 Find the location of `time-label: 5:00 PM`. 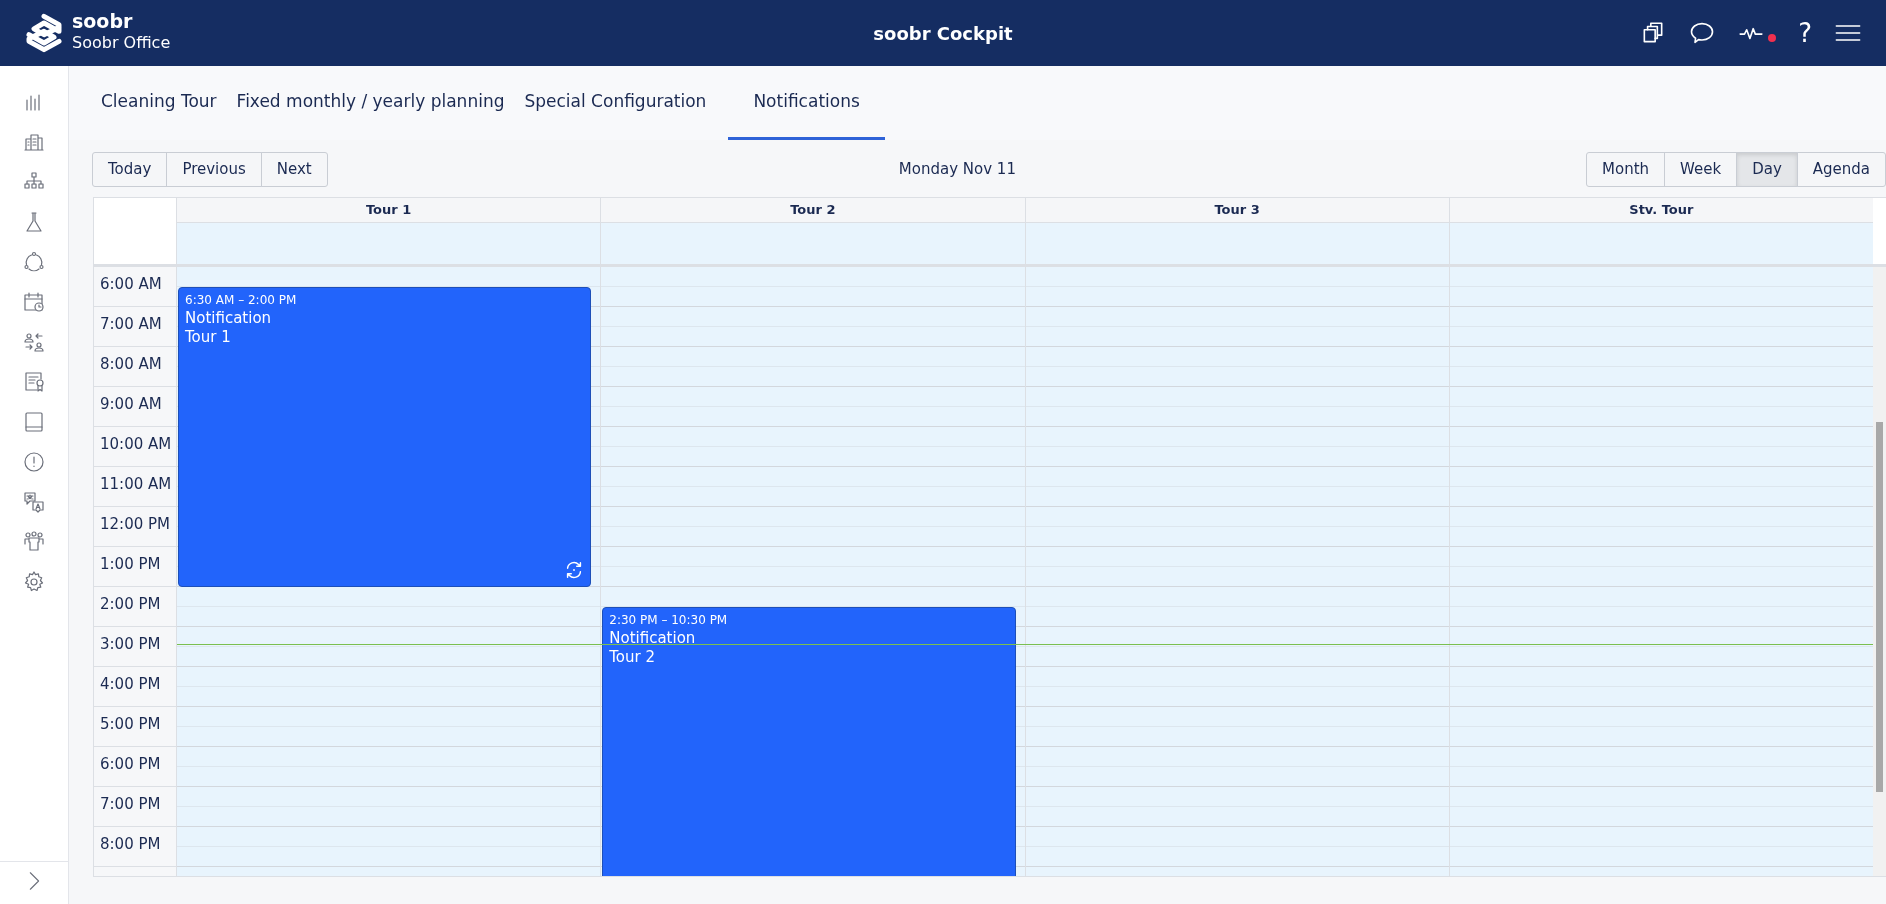

time-label: 5:00 PM is located at coordinates (130, 723).